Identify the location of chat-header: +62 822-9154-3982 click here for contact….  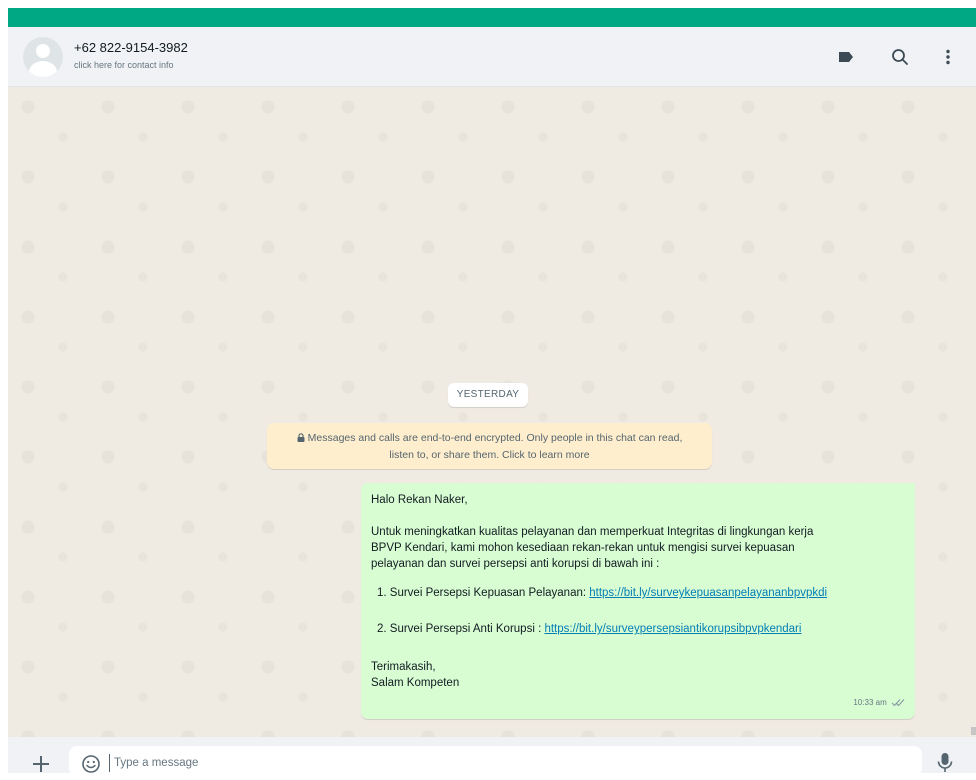
(492, 57).